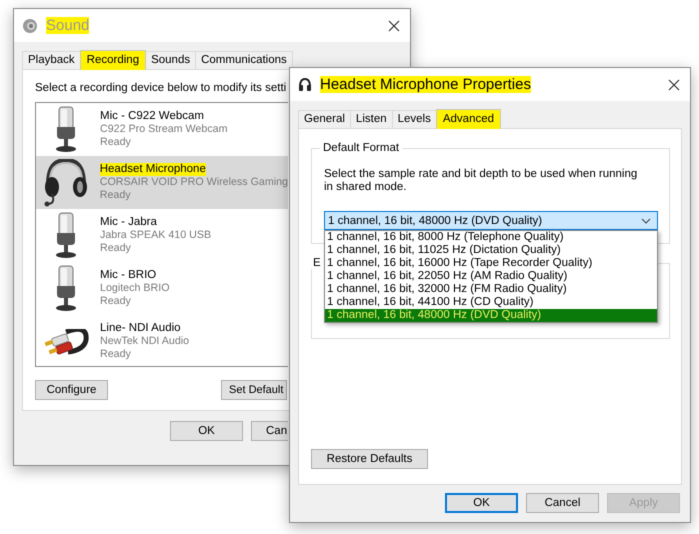  What do you see at coordinates (269, 431) in the screenshot?
I see `button: Can` at bounding box center [269, 431].